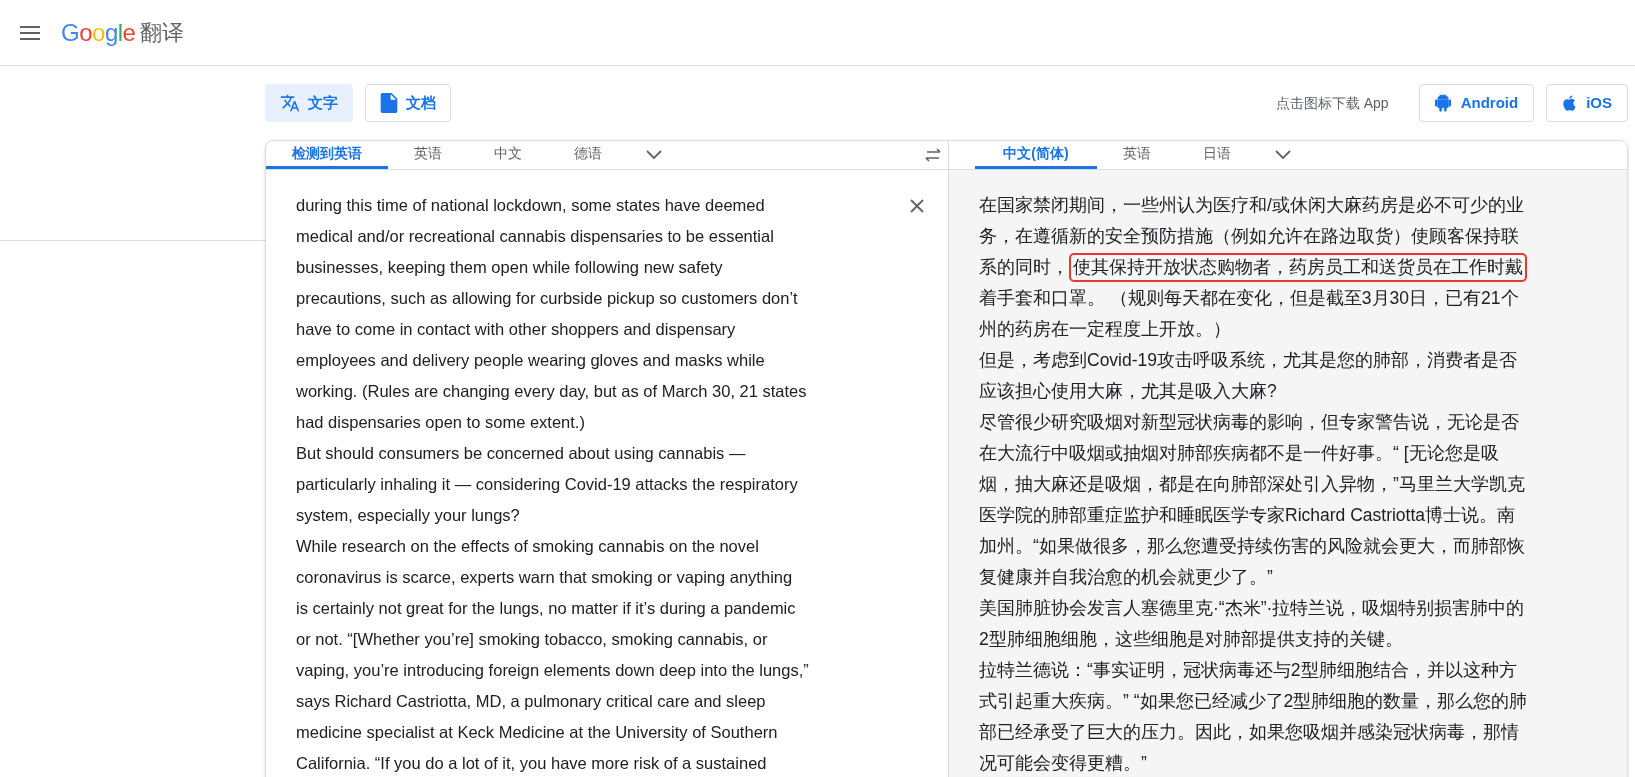  I want to click on source-text-line: While research on the effects of smoking cannabis on the novel, so click(528, 546).